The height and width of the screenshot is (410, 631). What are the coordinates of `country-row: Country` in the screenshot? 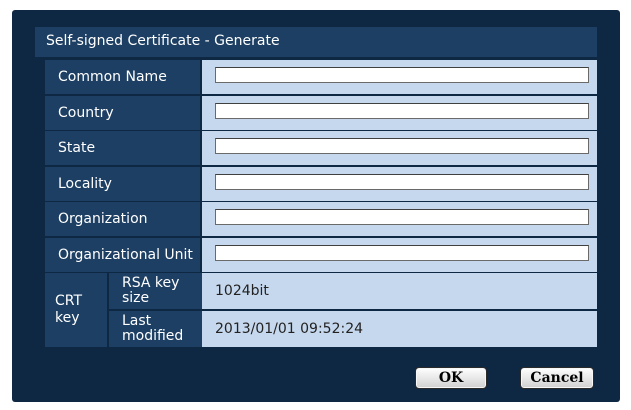 It's located at (321, 113).